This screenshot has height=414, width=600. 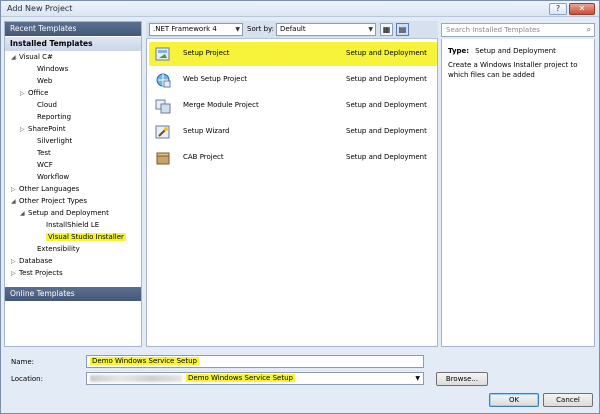 What do you see at coordinates (54, 117) in the screenshot?
I see `tree-item-label: Reporting` at bounding box center [54, 117].